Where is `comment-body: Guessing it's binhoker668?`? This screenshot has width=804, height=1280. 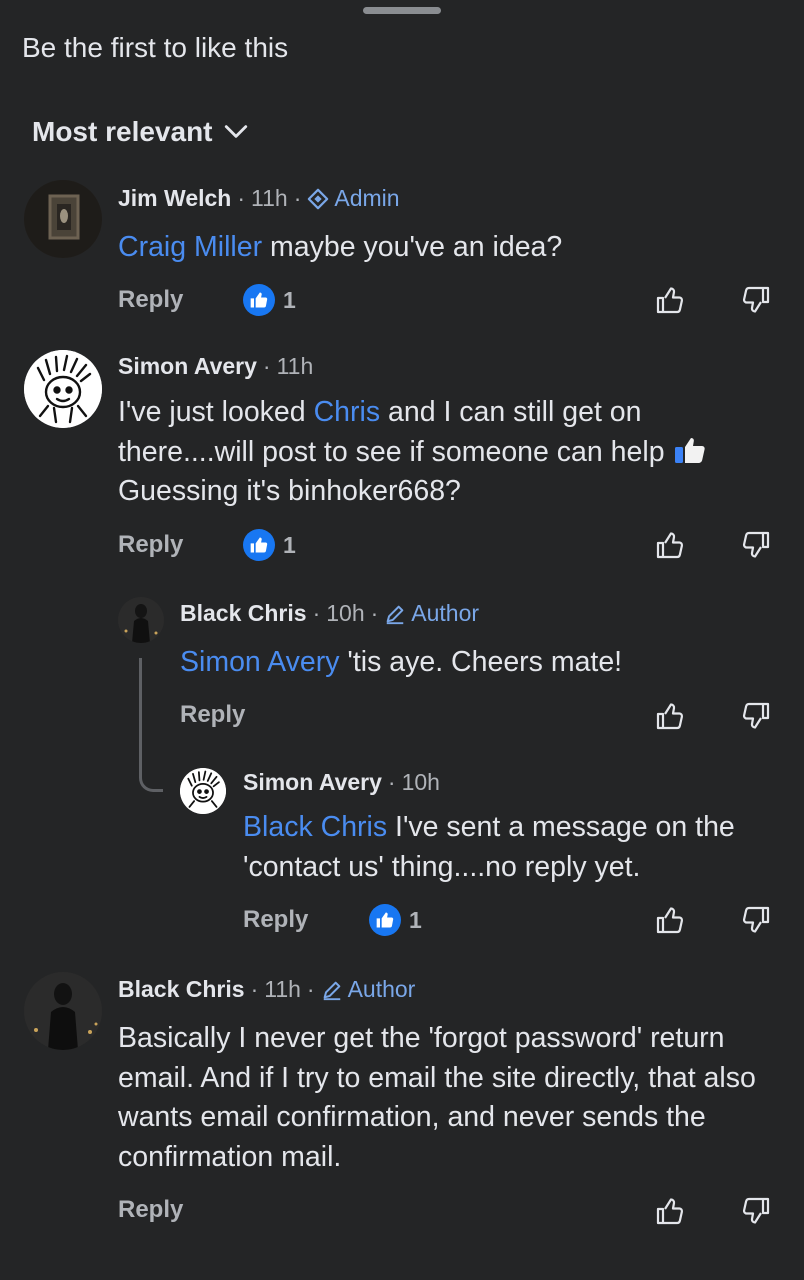 comment-body: Guessing it's binhoker668? is located at coordinates (289, 491).